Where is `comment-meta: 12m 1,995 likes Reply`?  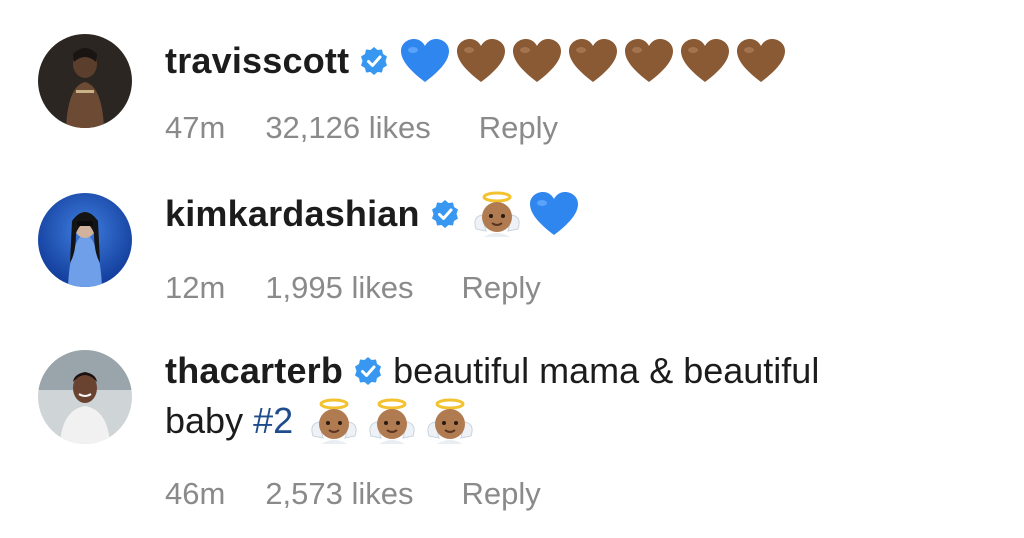
comment-meta: 12m 1,995 likes Reply is located at coordinates (353, 288).